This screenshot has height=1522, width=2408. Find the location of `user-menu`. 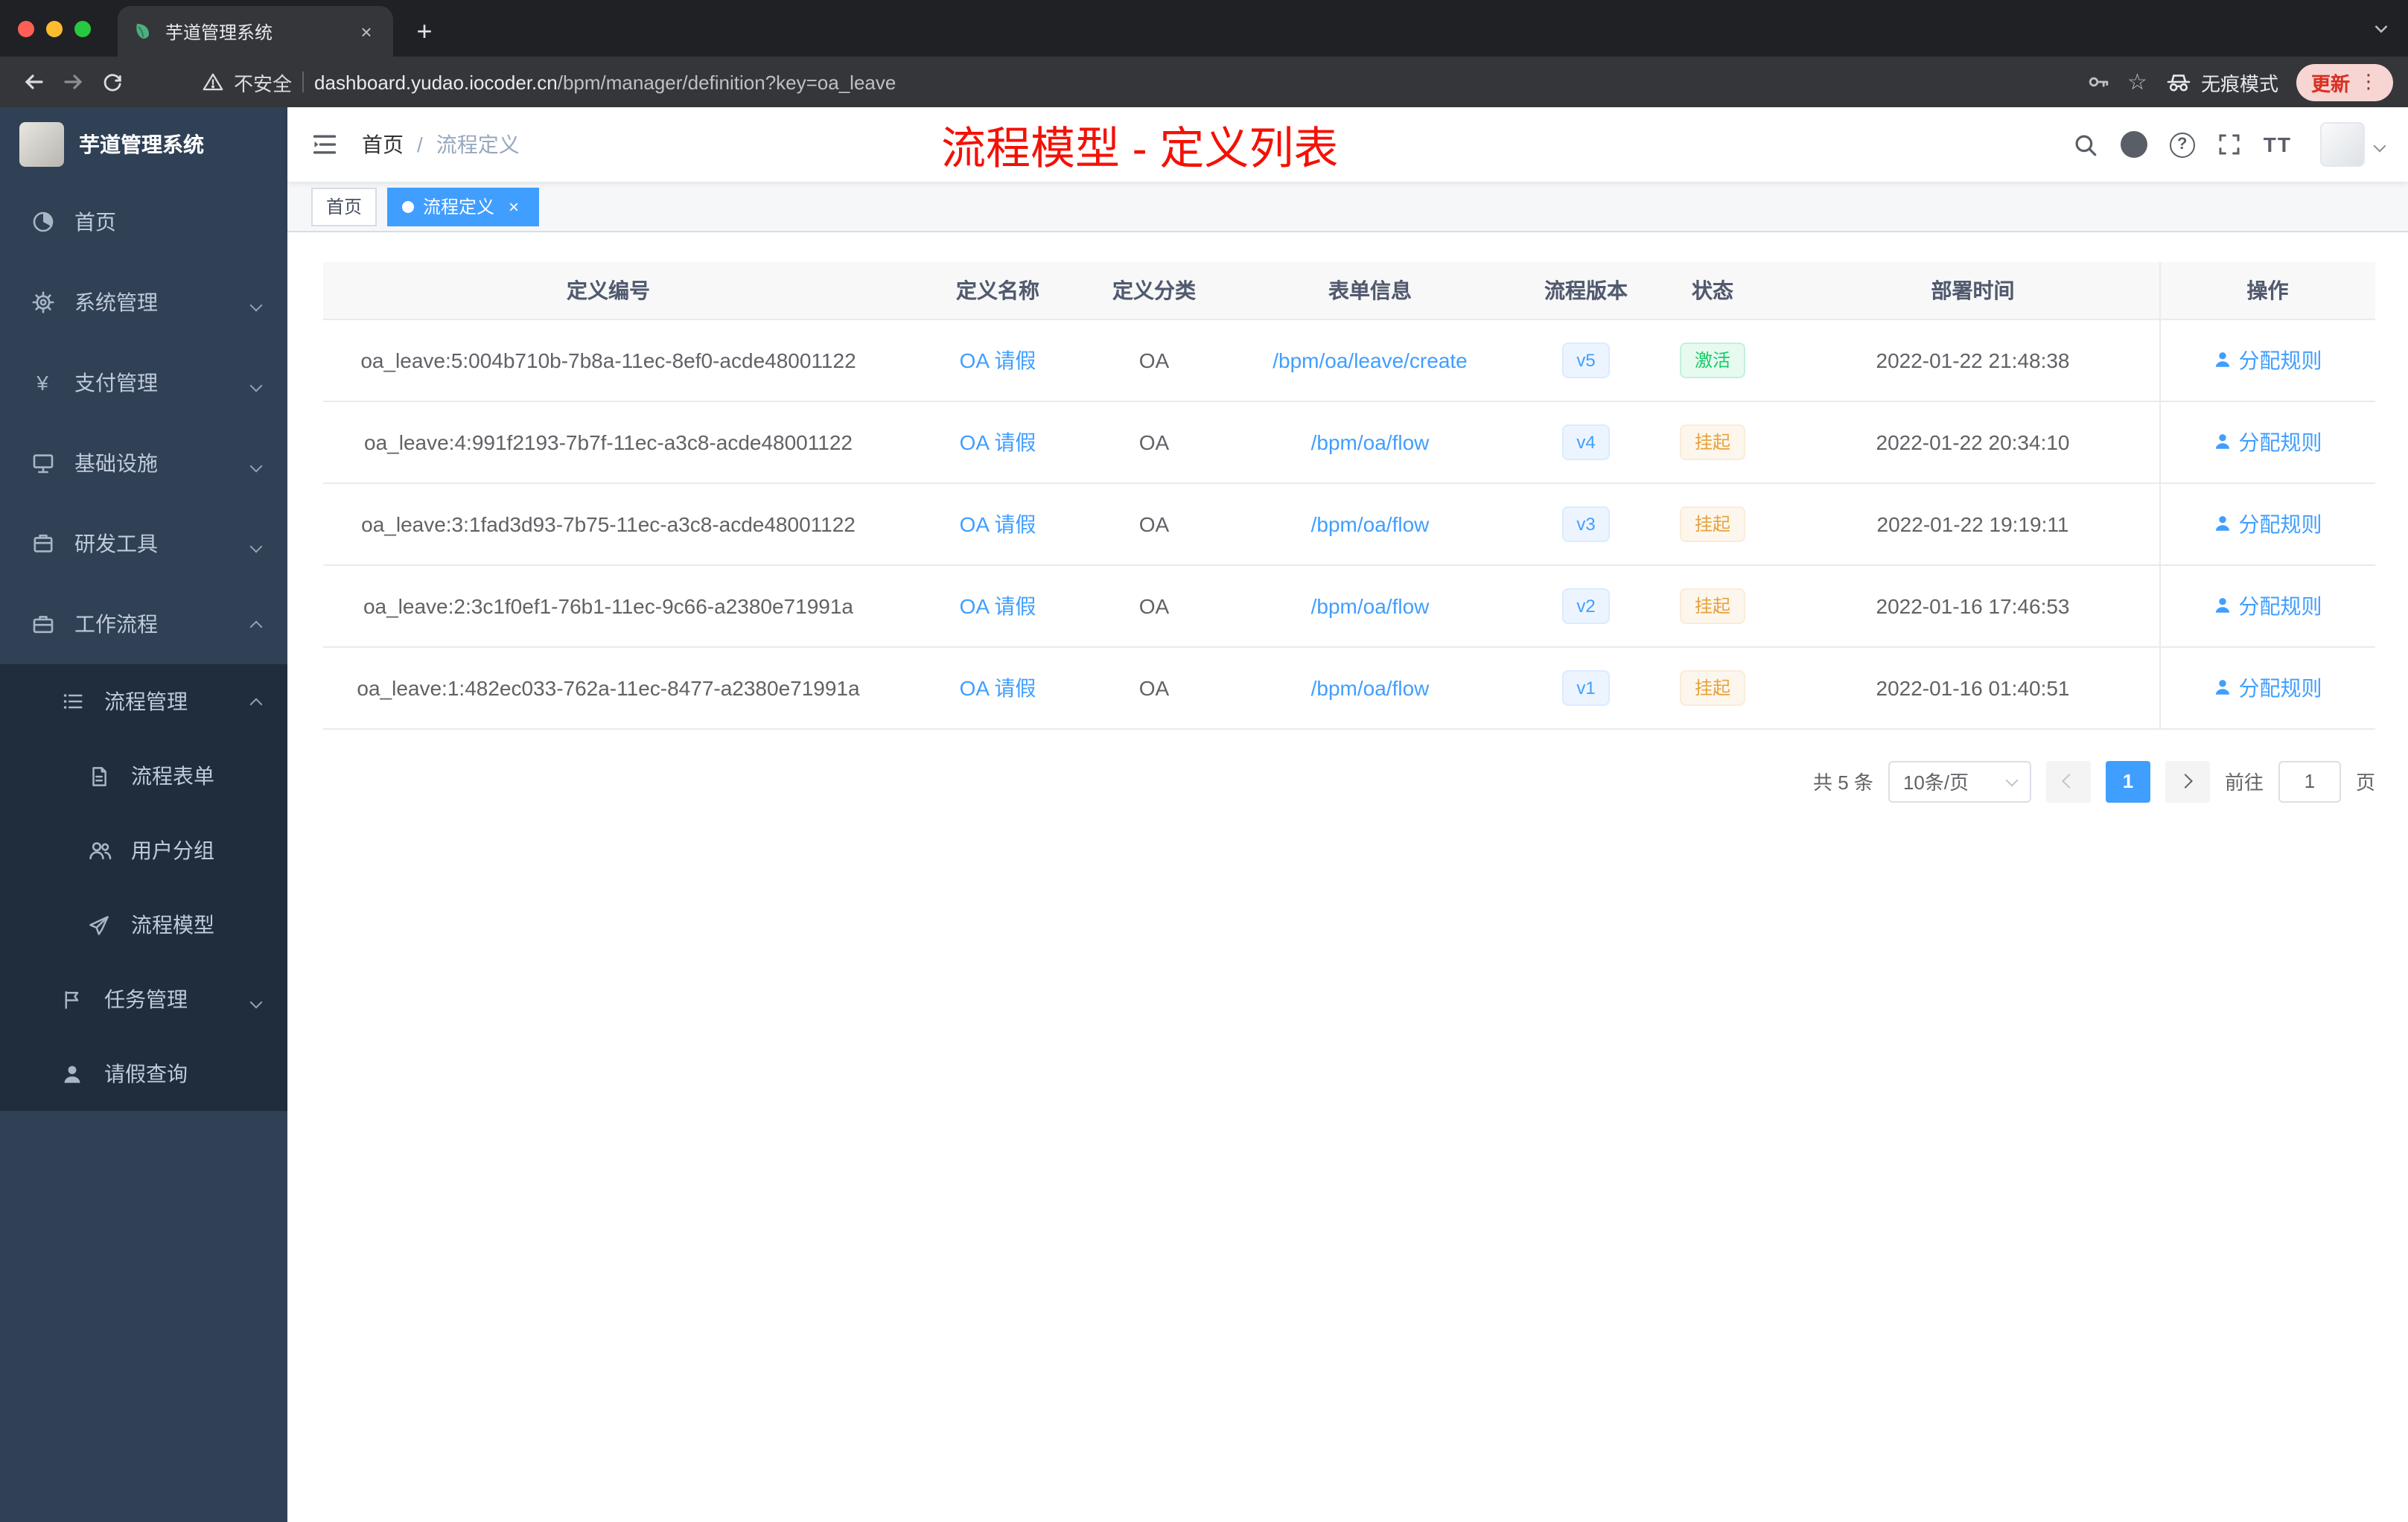

user-menu is located at coordinates (2353, 144).